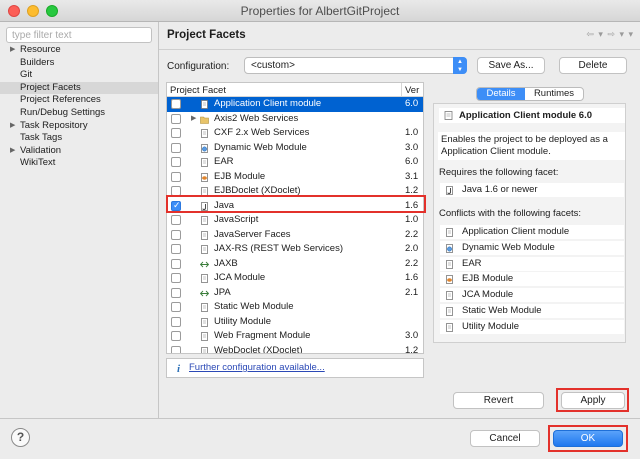 The image size is (640, 459). What do you see at coordinates (296, 204) in the screenshot?
I see `java-highlight-box` at bounding box center [296, 204].